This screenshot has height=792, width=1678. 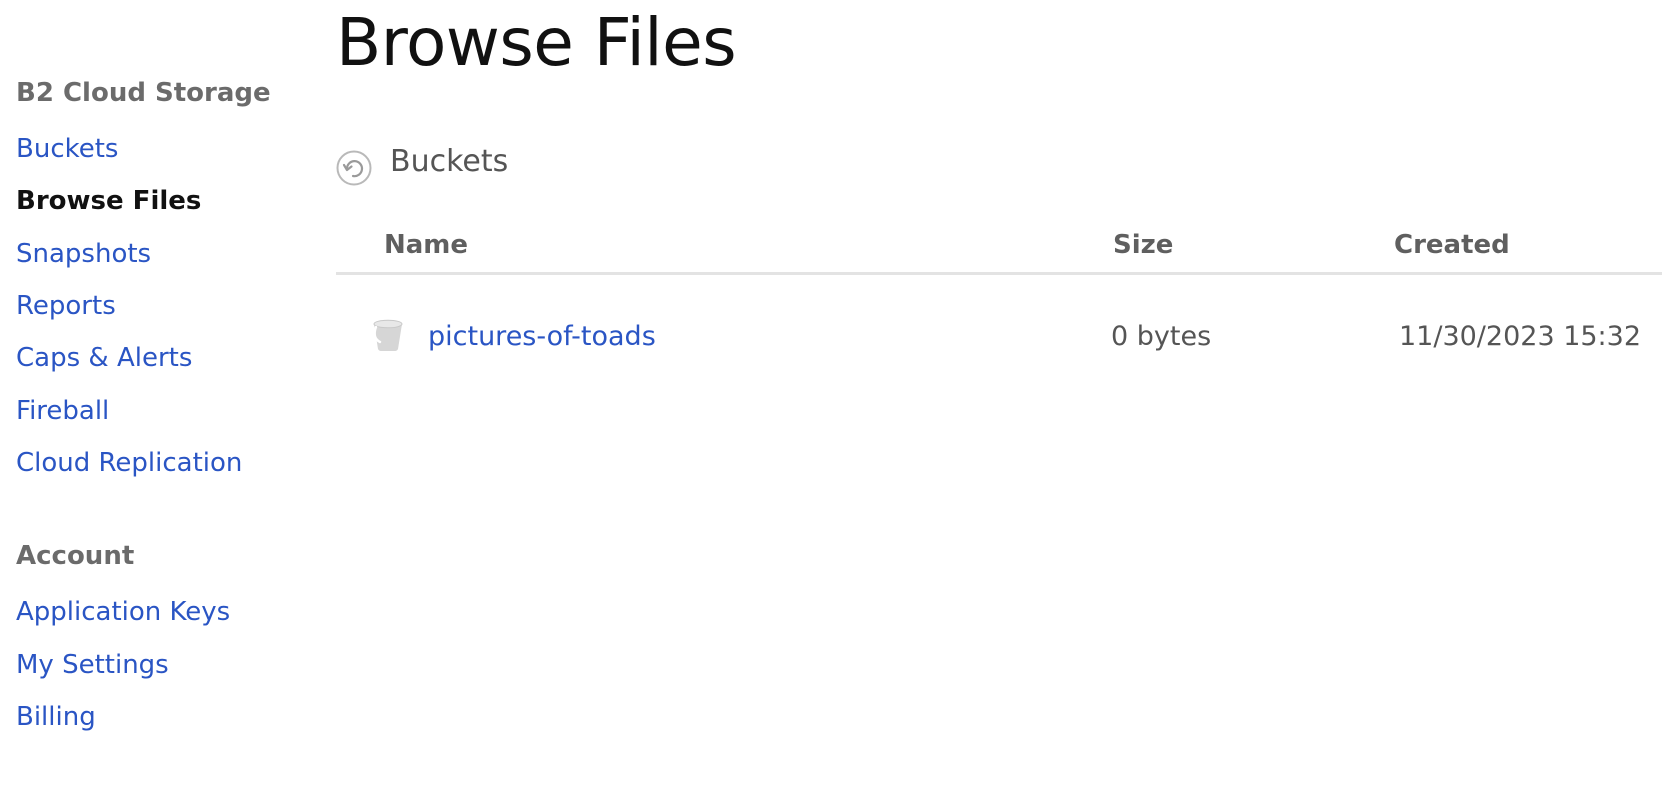 What do you see at coordinates (66, 306) in the screenshot?
I see `sidebar-item-reports: Reports` at bounding box center [66, 306].